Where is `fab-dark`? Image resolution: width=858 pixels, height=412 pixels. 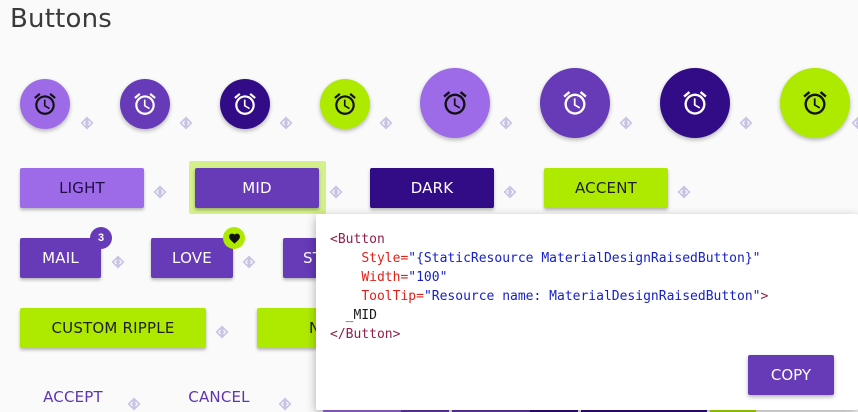 fab-dark is located at coordinates (695, 103).